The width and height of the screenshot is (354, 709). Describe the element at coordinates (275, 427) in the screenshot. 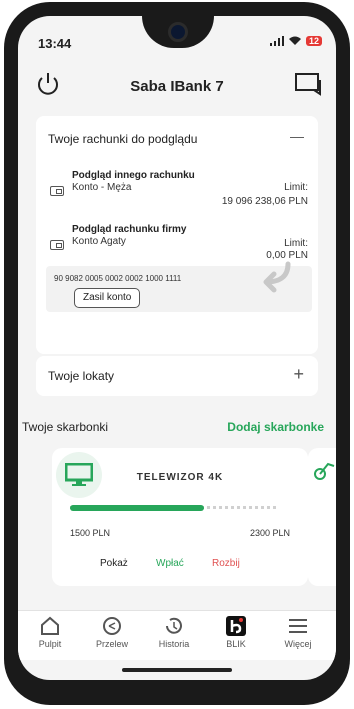

I see `add-piggybank-button: Dodaj skarbonke` at that location.